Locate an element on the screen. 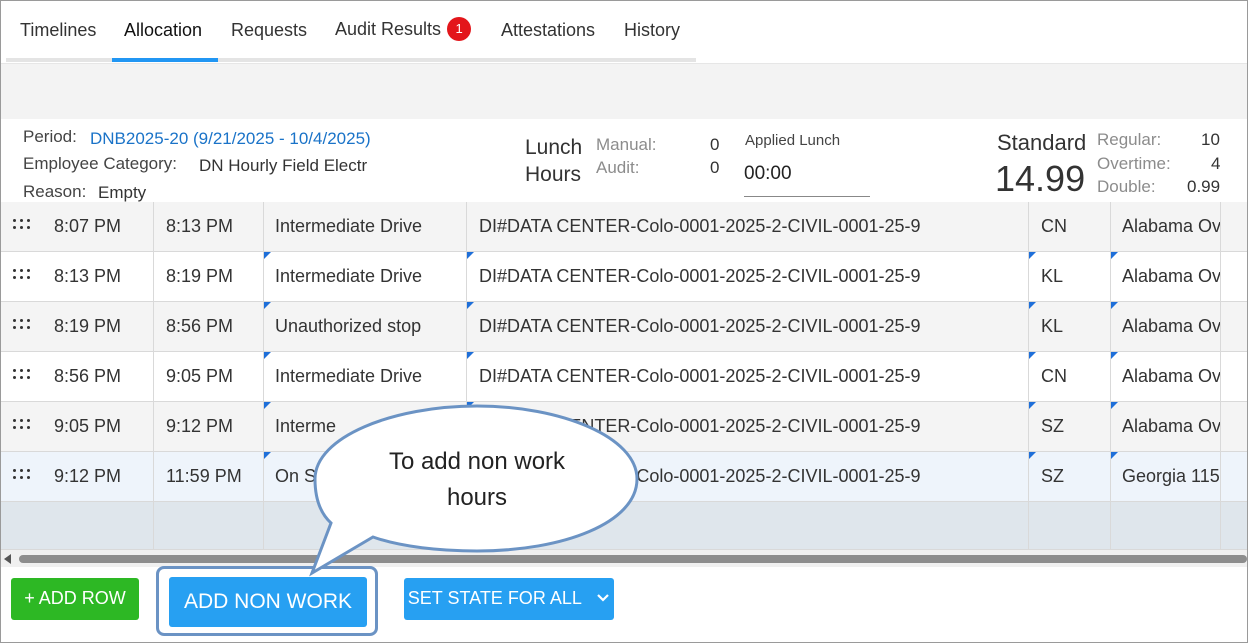  start-time-cell: 9:05 PM is located at coordinates (77, 427).